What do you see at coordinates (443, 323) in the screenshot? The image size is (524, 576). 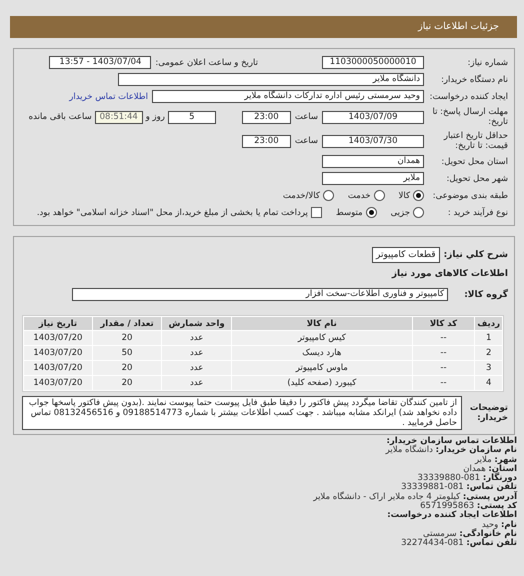 I see `column-header: کد کالا` at bounding box center [443, 323].